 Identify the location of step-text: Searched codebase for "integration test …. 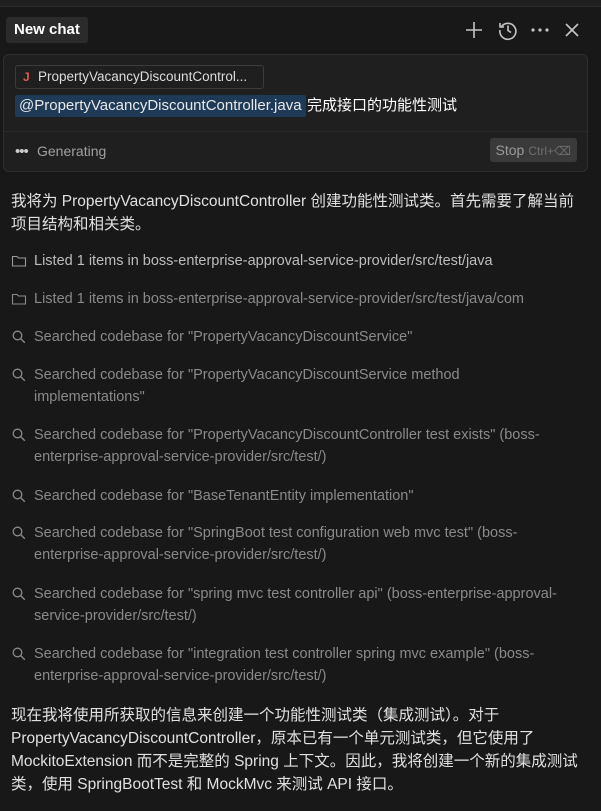
(284, 665).